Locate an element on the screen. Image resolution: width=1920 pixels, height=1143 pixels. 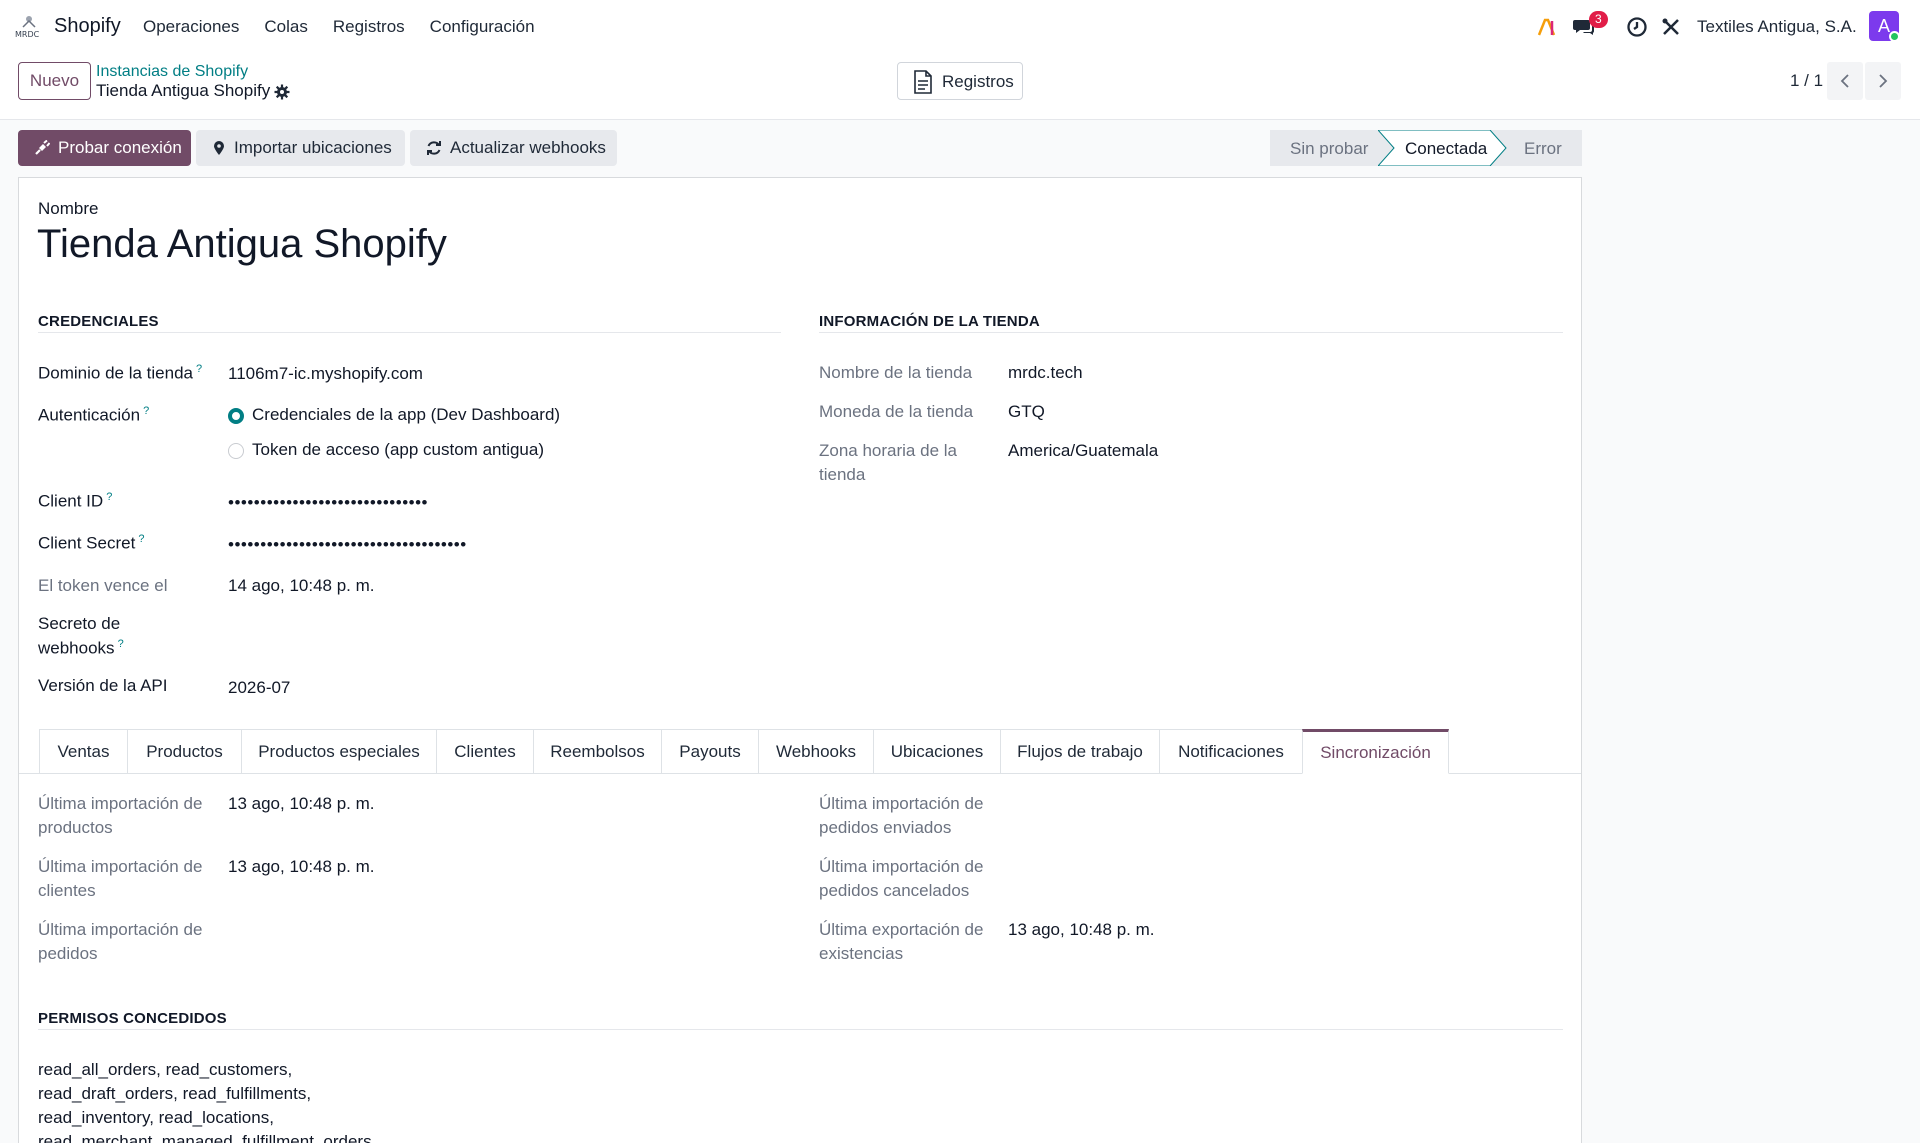
pager-next-button is located at coordinates (1883, 81).